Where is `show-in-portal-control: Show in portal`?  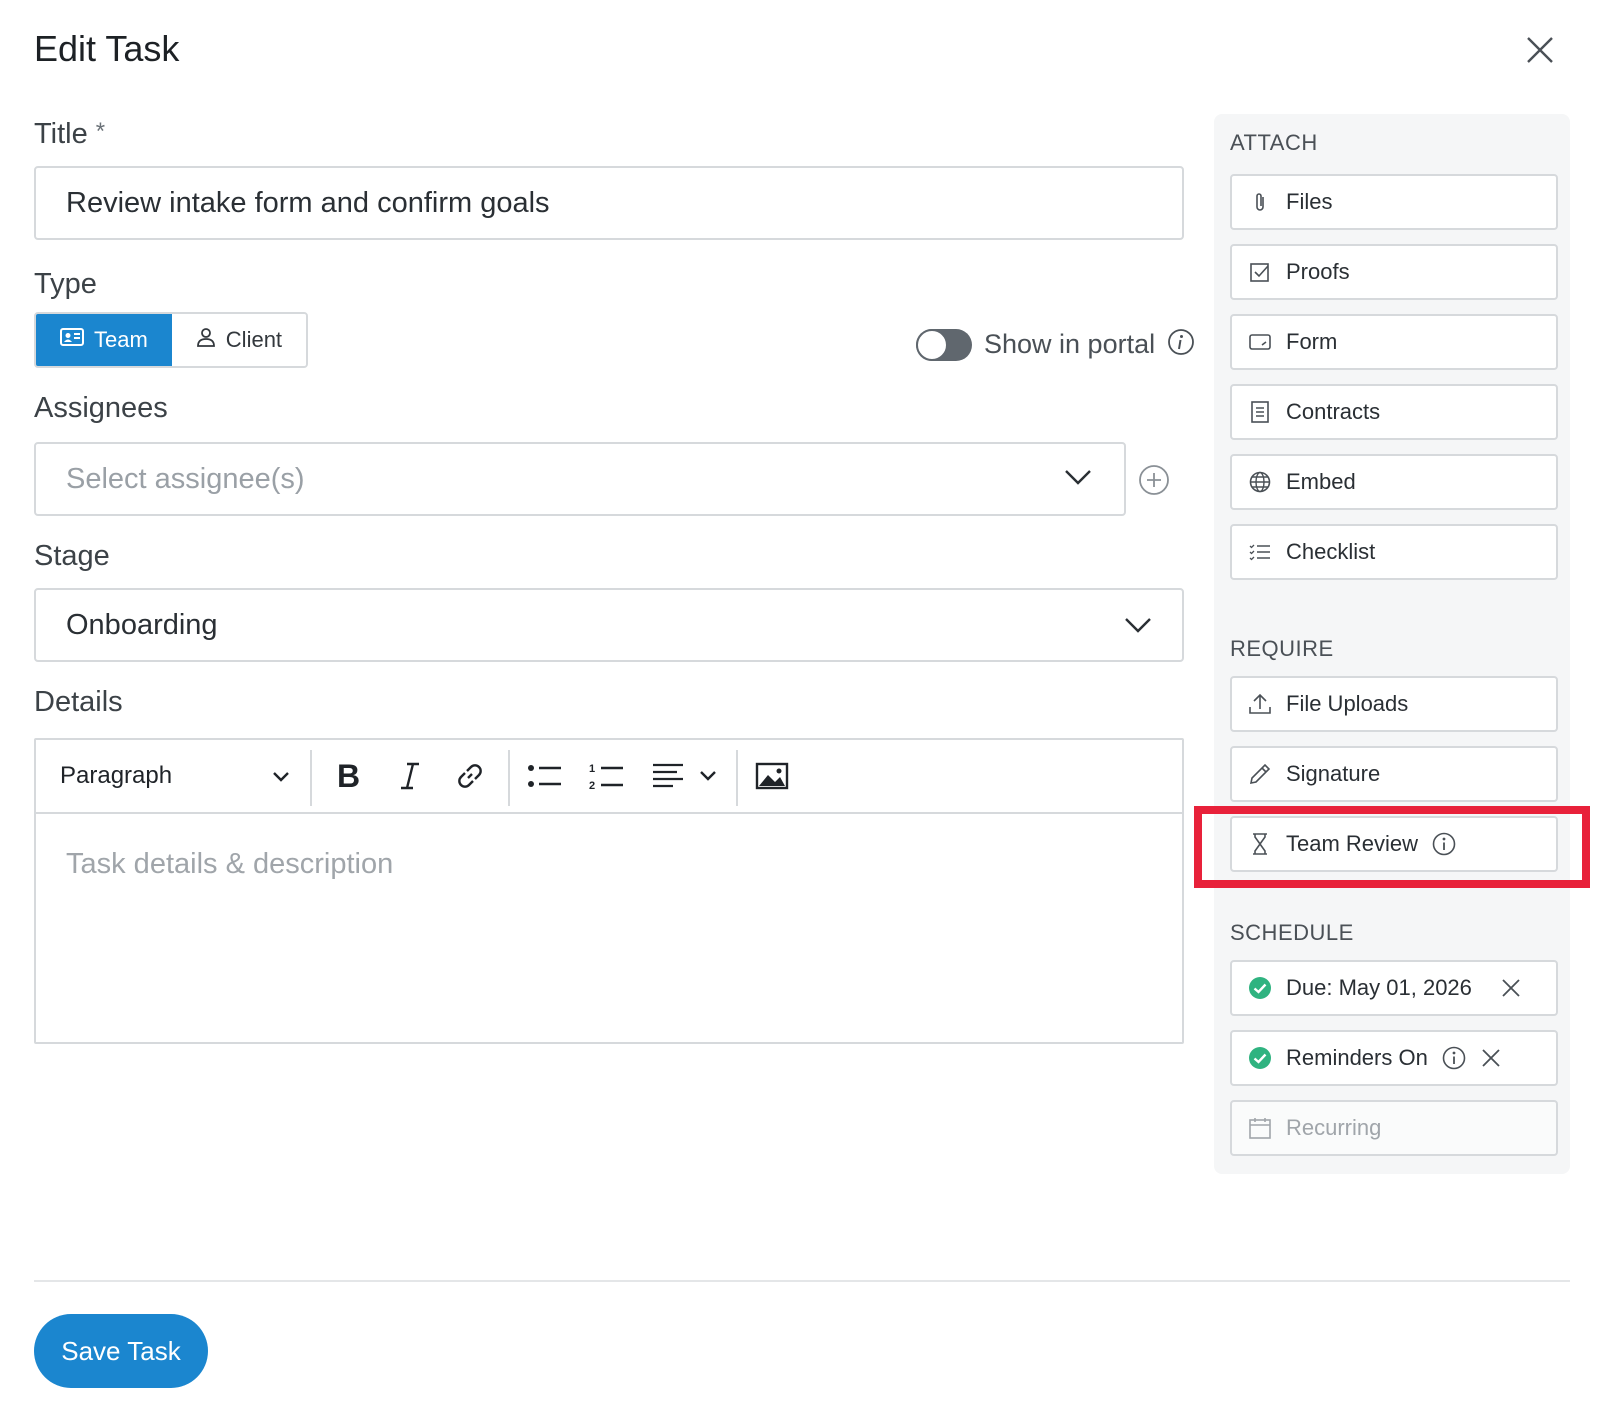 show-in-portal-control: Show in portal is located at coordinates (1055, 344).